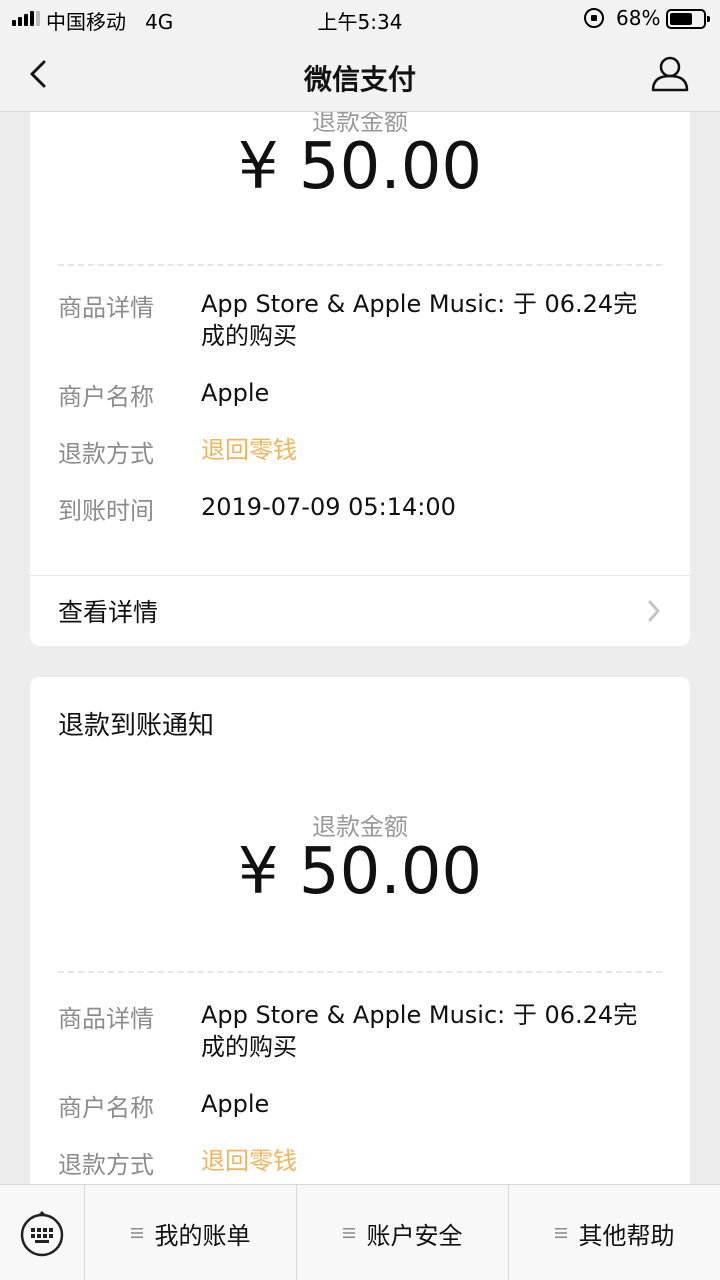 The height and width of the screenshot is (1280, 720). What do you see at coordinates (108, 611) in the screenshot?
I see `view-details-link: 查看详情` at bounding box center [108, 611].